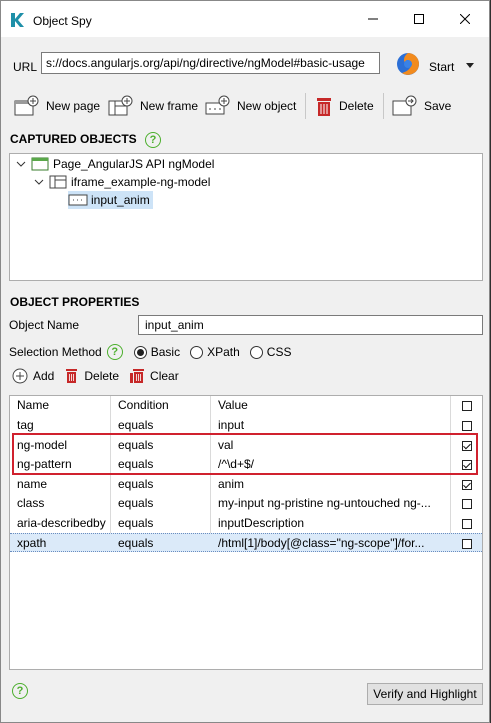  Describe the element at coordinates (26, 105) in the screenshot. I see `new-page-icon` at that location.